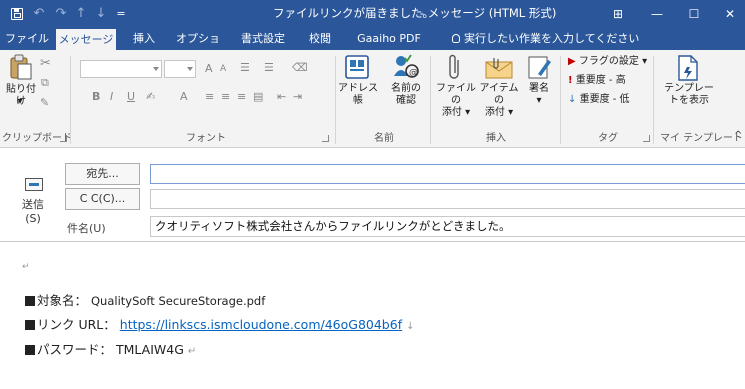 The width and height of the screenshot is (745, 389). Describe the element at coordinates (281, 96) in the screenshot. I see `decrease-indent-icon: ⇤` at that location.